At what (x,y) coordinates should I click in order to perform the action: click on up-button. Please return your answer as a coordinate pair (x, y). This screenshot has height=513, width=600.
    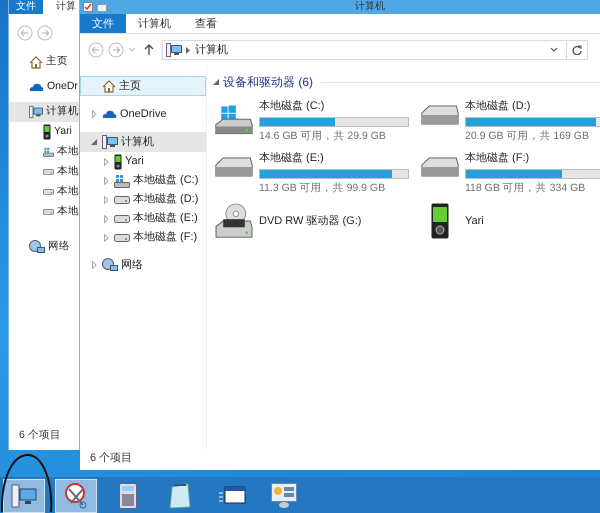
    Looking at the image, I should click on (149, 50).